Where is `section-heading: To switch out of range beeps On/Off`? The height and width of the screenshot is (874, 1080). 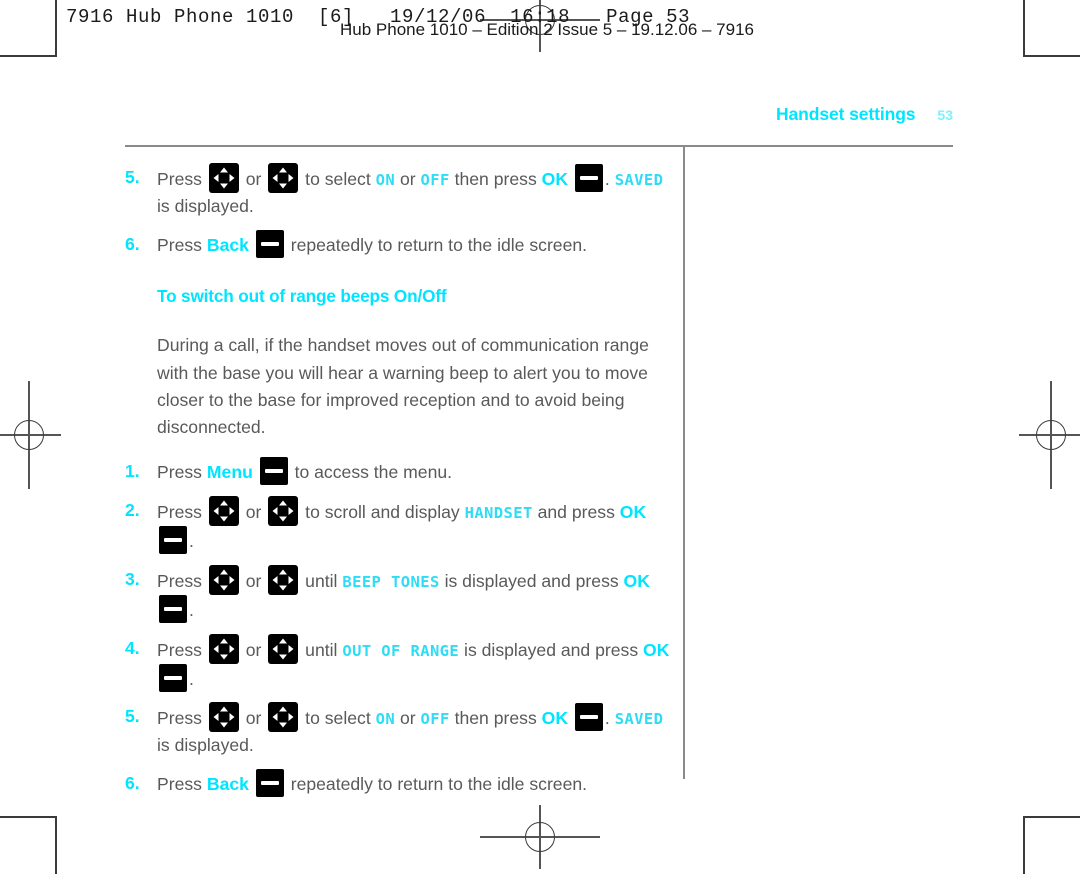 section-heading: To switch out of range beeps On/Off is located at coordinates (302, 296).